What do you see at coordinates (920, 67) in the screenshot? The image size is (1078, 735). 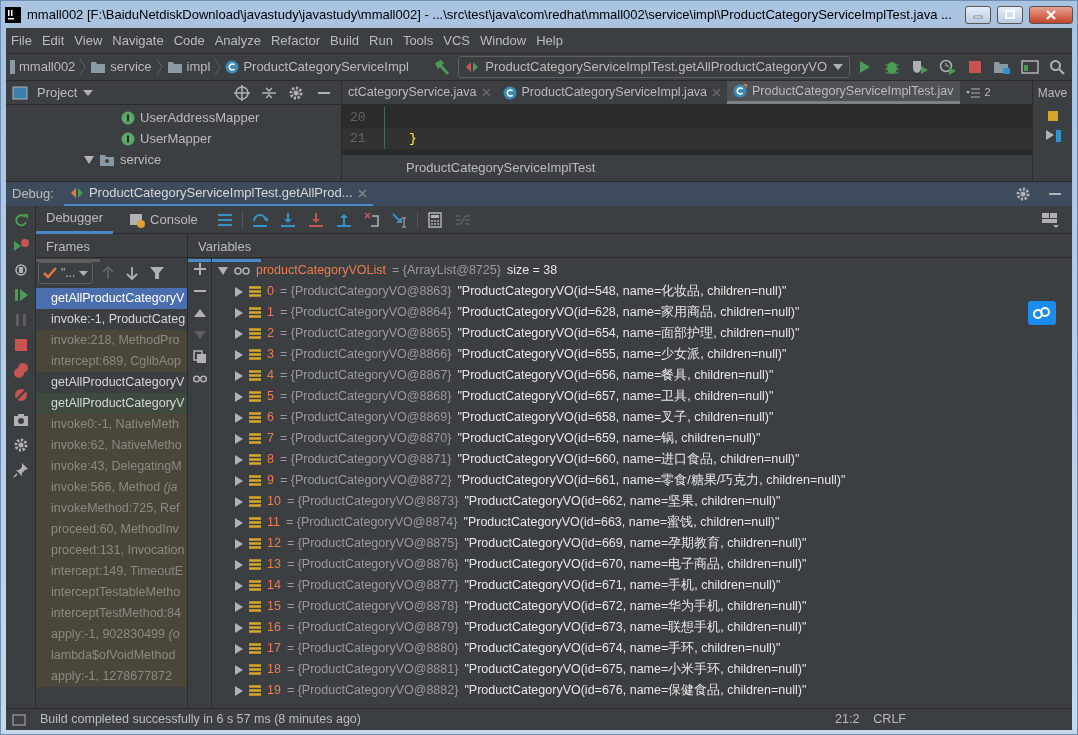 I see `shield-play-icon` at bounding box center [920, 67].